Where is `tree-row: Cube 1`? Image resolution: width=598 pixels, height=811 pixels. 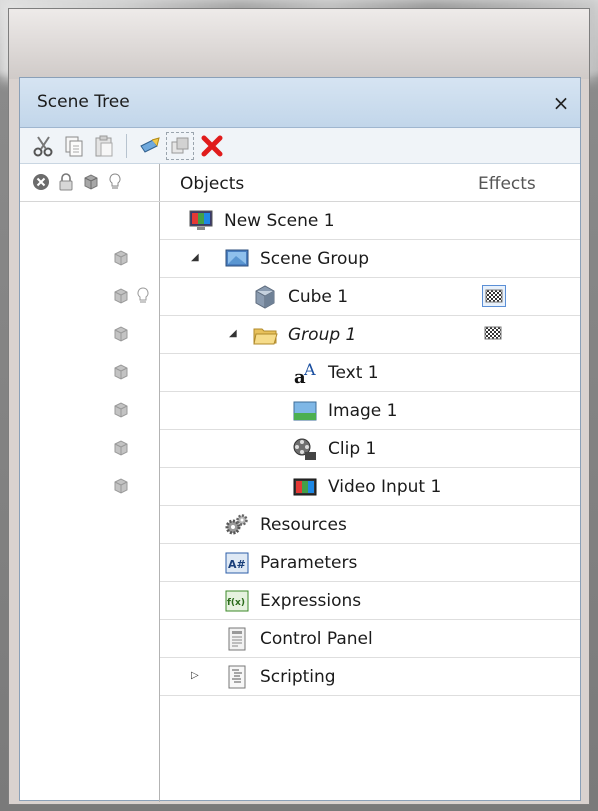 tree-row: Cube 1 is located at coordinates (300, 297).